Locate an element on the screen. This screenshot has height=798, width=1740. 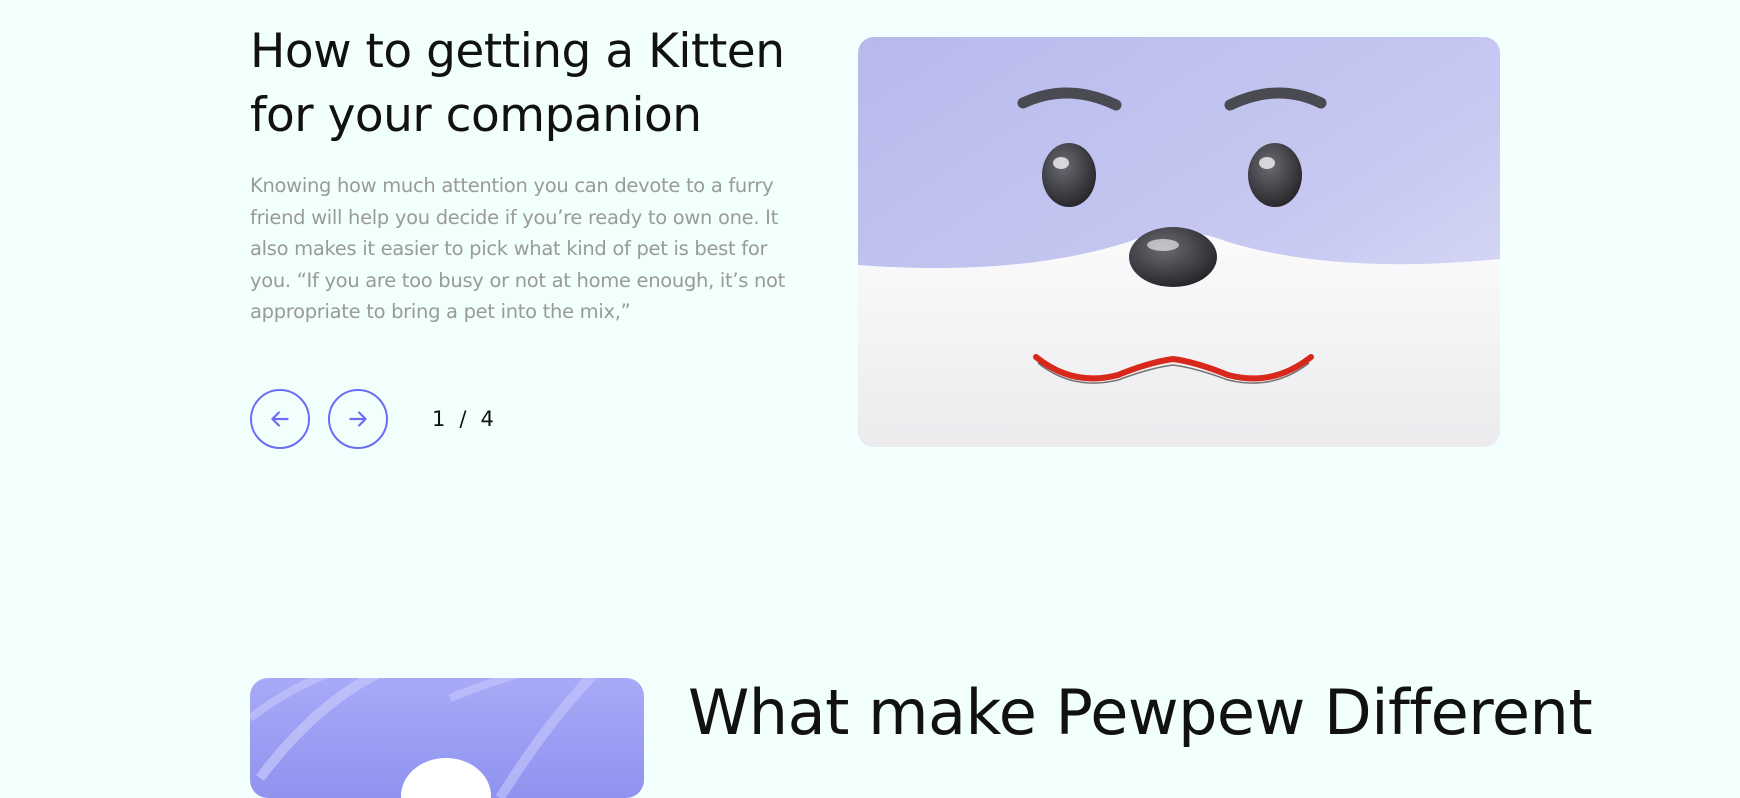
arrow-right-icon is located at coordinates (358, 419).